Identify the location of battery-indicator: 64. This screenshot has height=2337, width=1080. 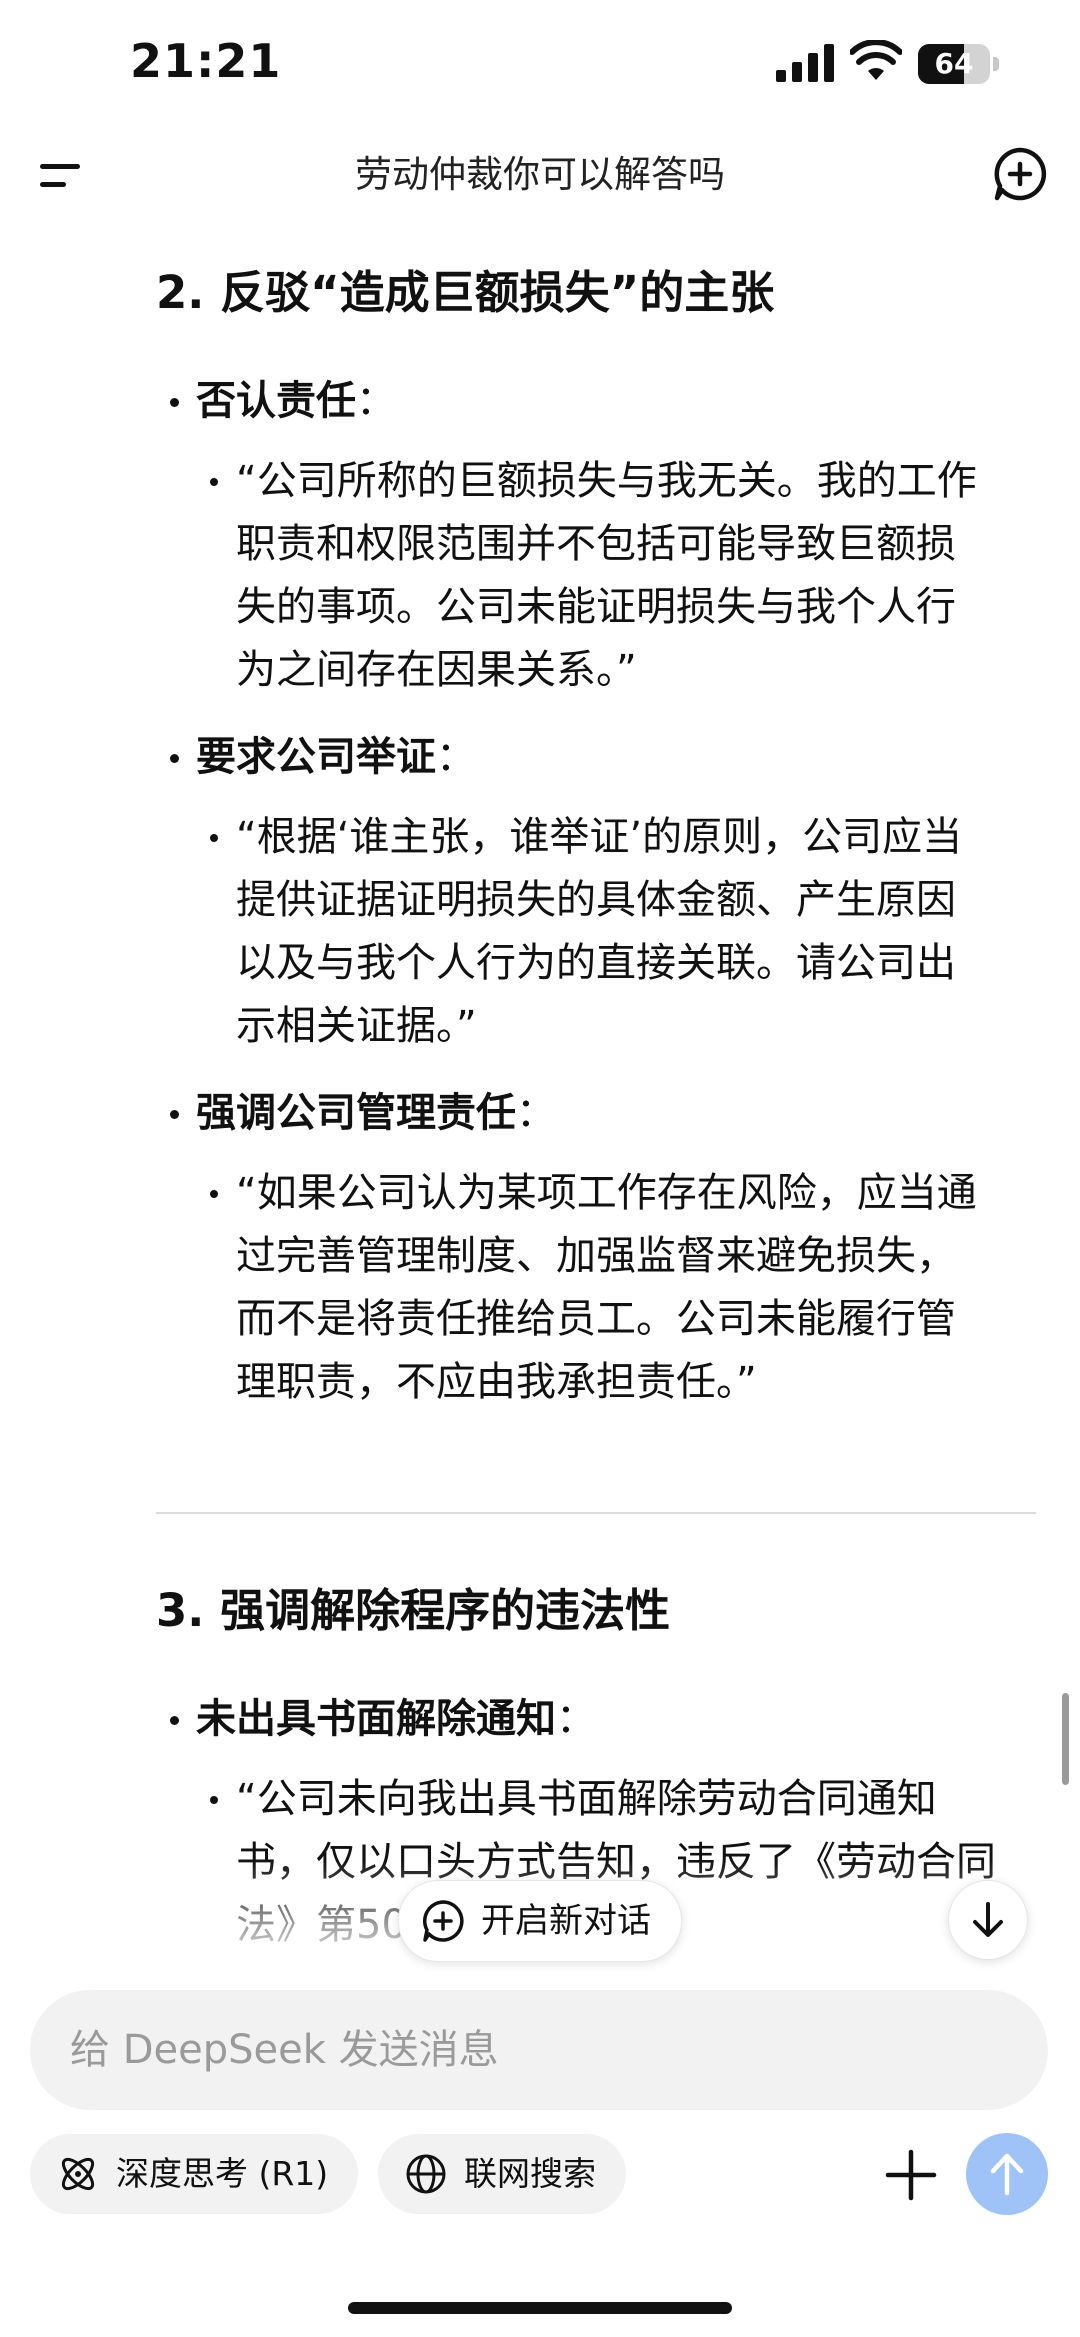
(959, 64).